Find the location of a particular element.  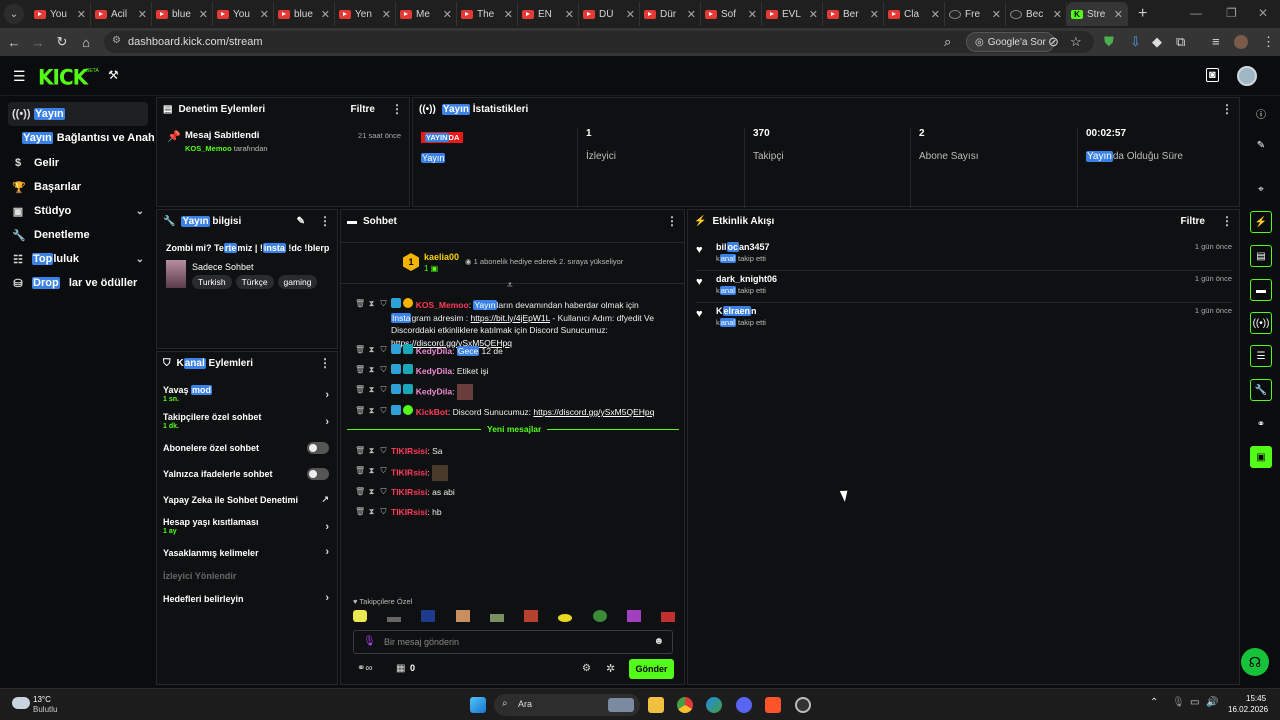

opera-icon is located at coordinates (803, 705).